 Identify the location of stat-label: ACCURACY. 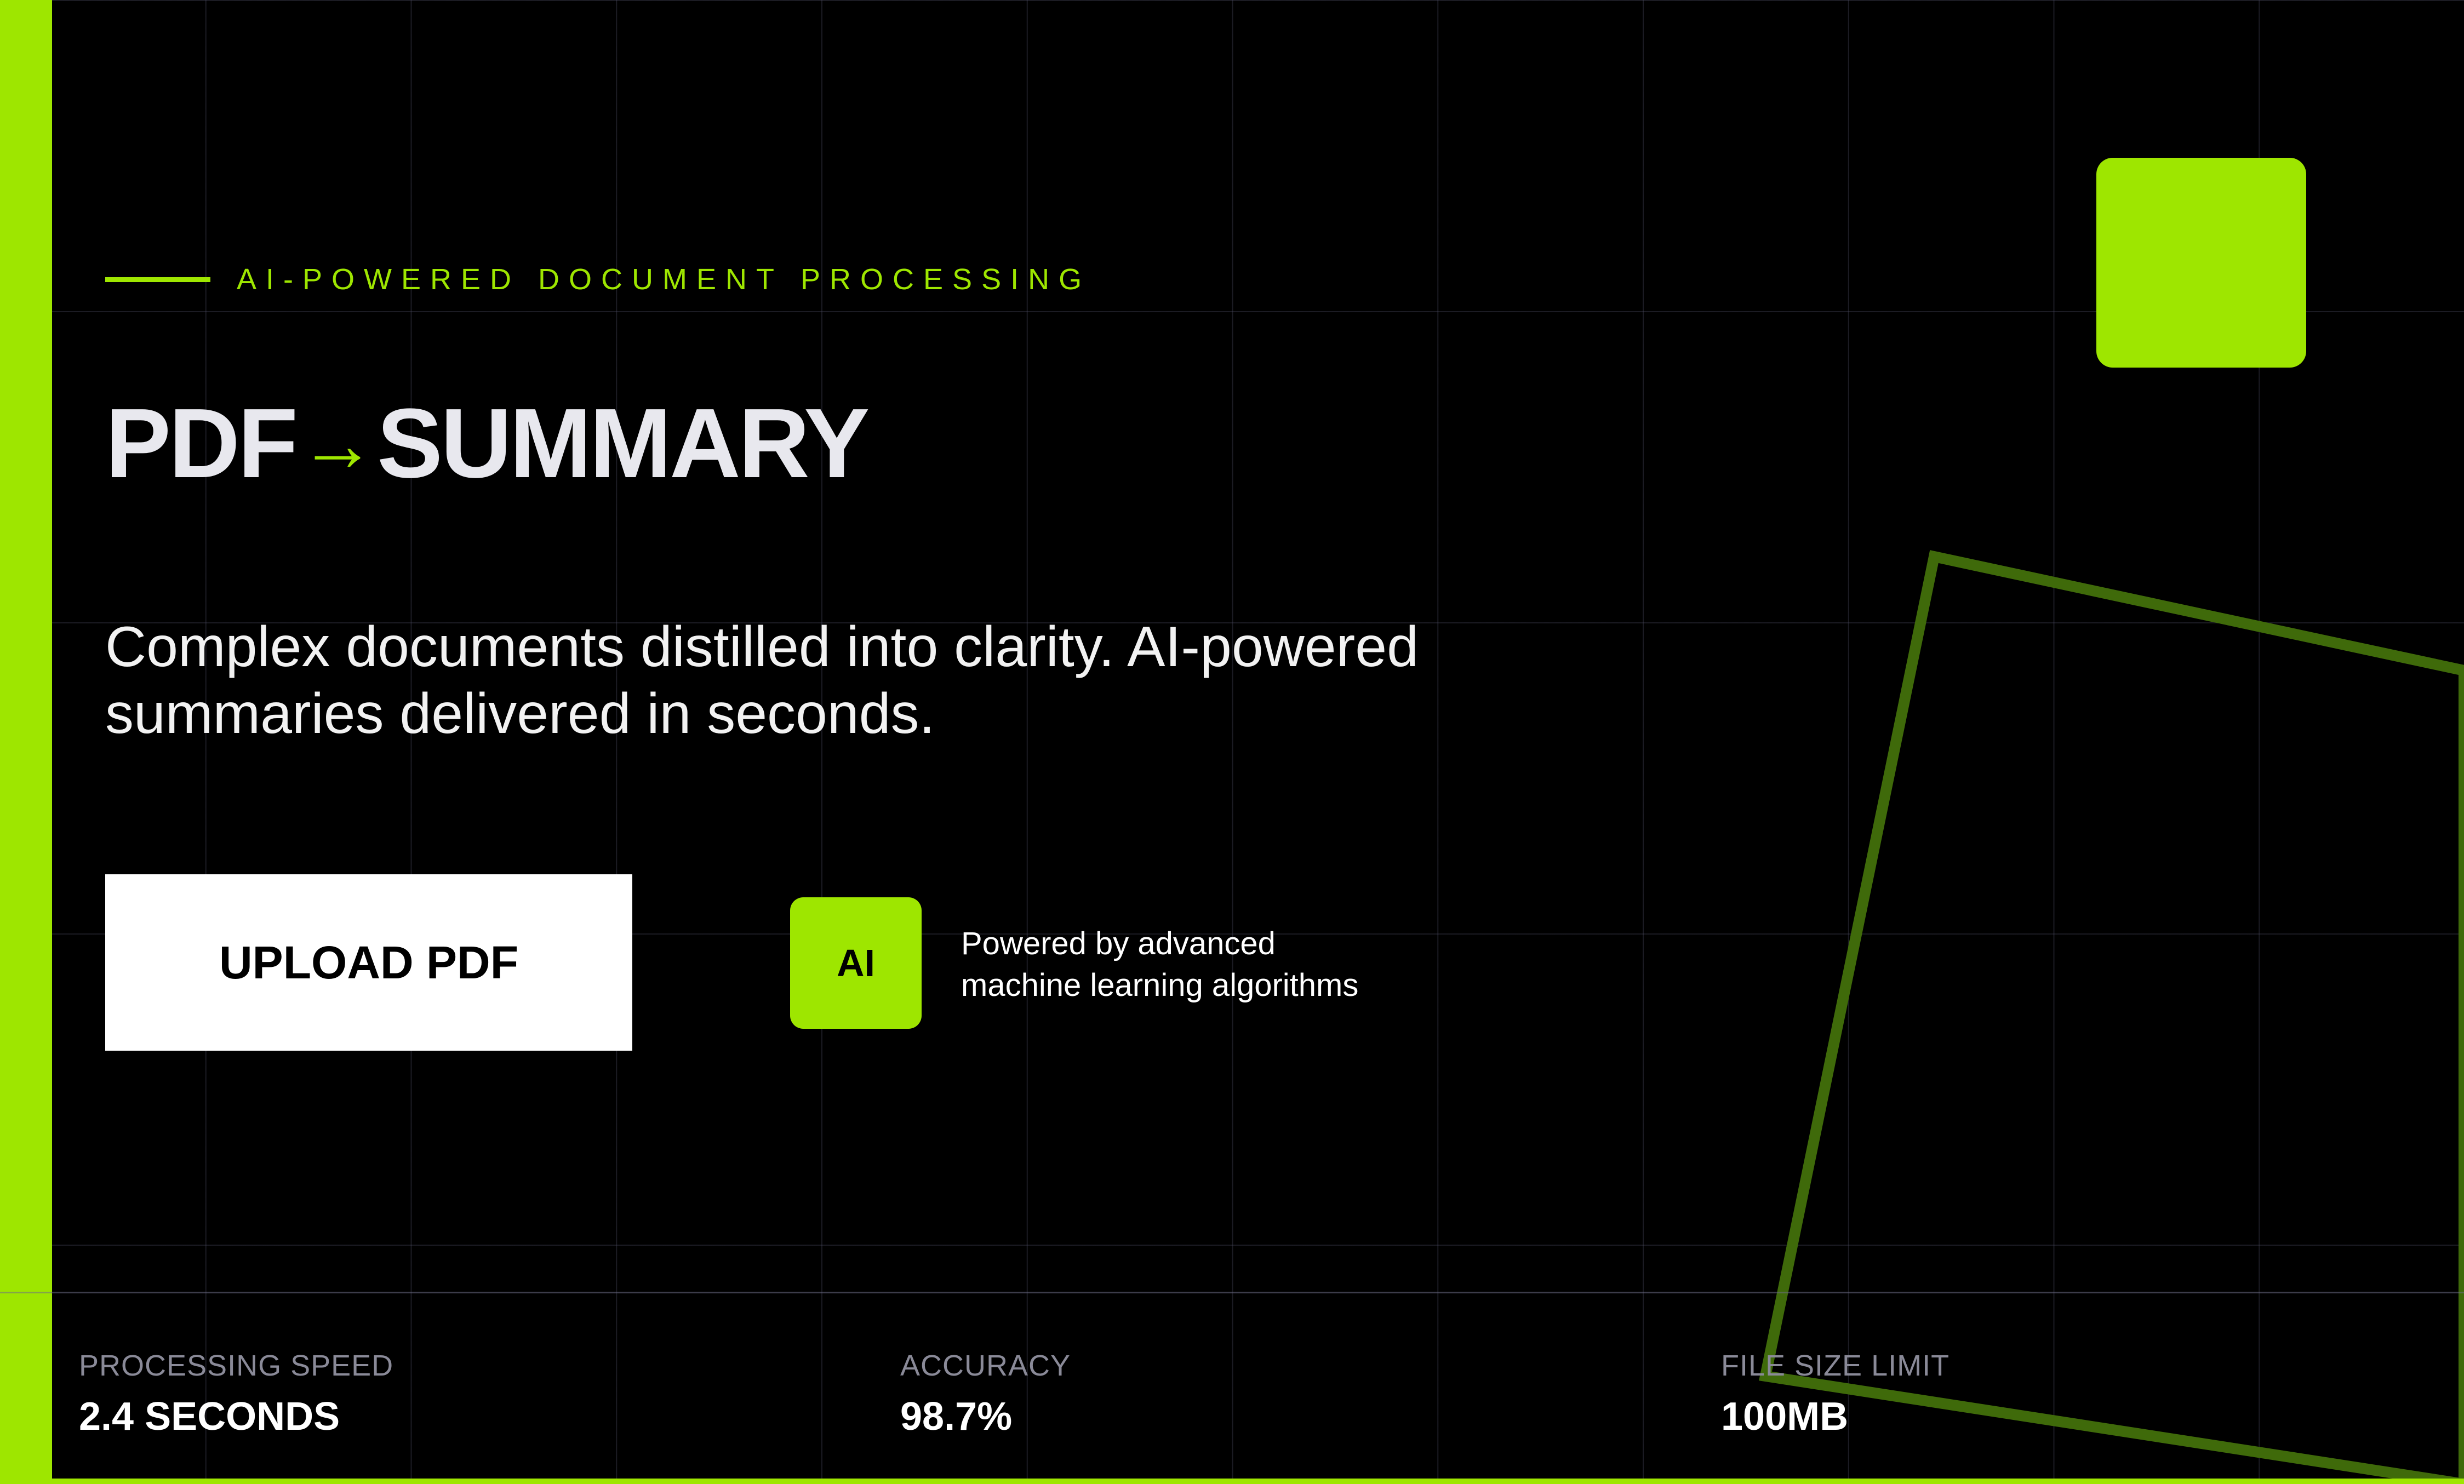
(985, 1365).